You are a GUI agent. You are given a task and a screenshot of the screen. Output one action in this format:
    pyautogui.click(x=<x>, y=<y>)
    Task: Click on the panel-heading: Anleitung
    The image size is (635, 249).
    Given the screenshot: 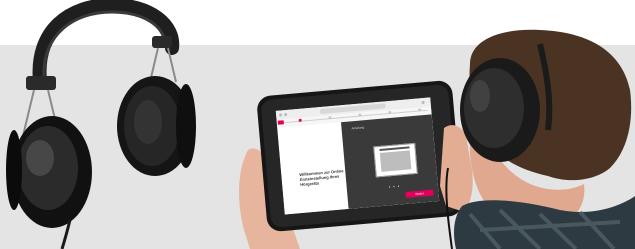 What is the action you would take?
    pyautogui.click(x=358, y=128)
    